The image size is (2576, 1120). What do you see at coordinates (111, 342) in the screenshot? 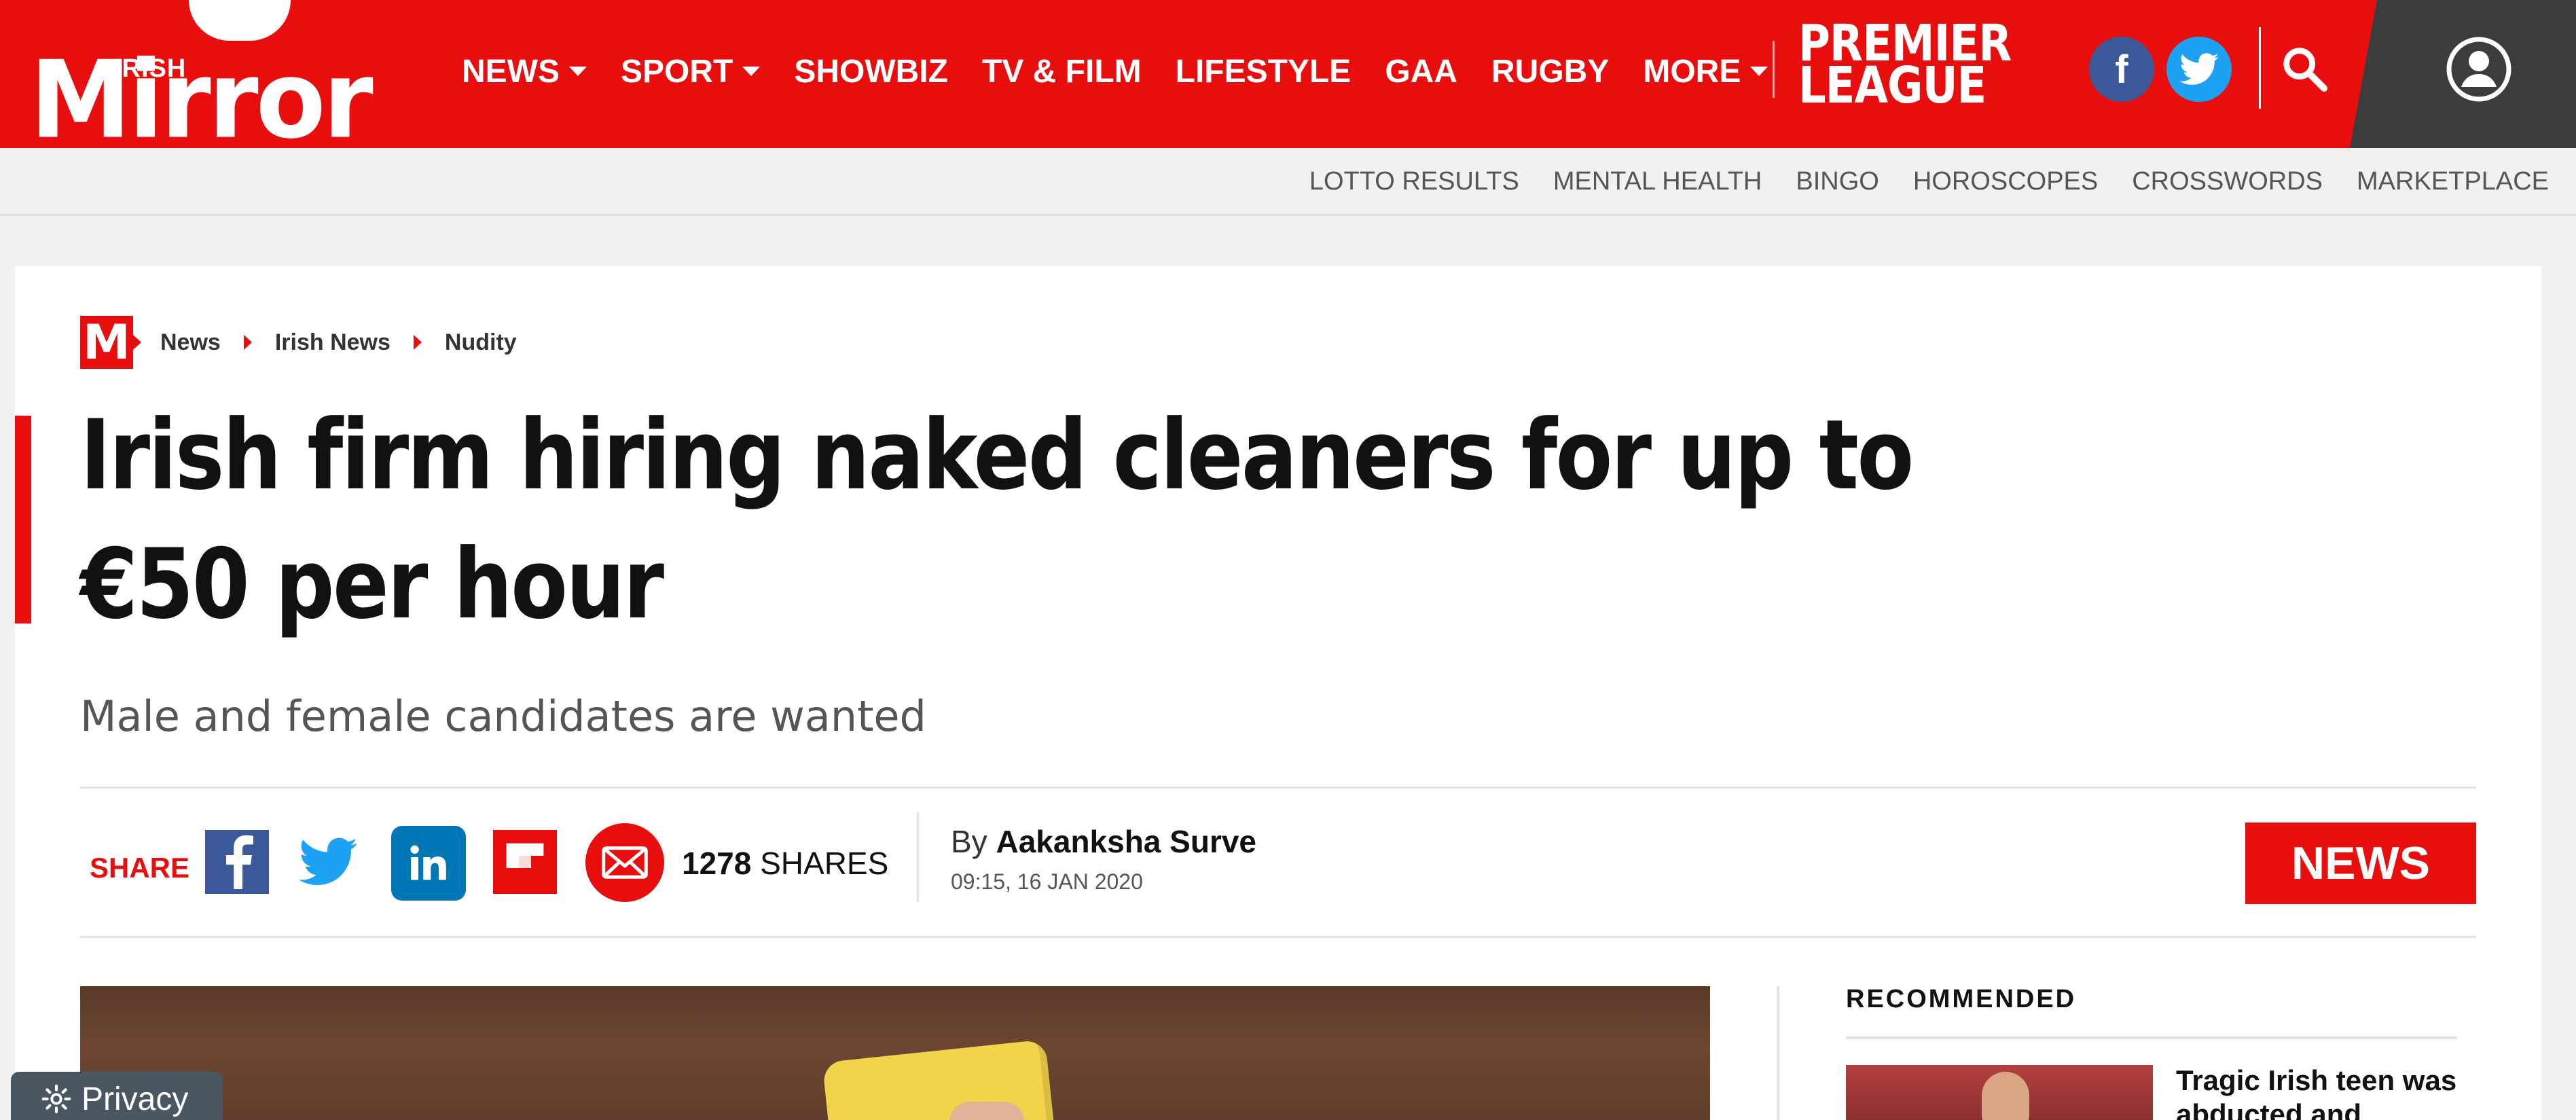
I see `mirror-m-logo: M` at bounding box center [111, 342].